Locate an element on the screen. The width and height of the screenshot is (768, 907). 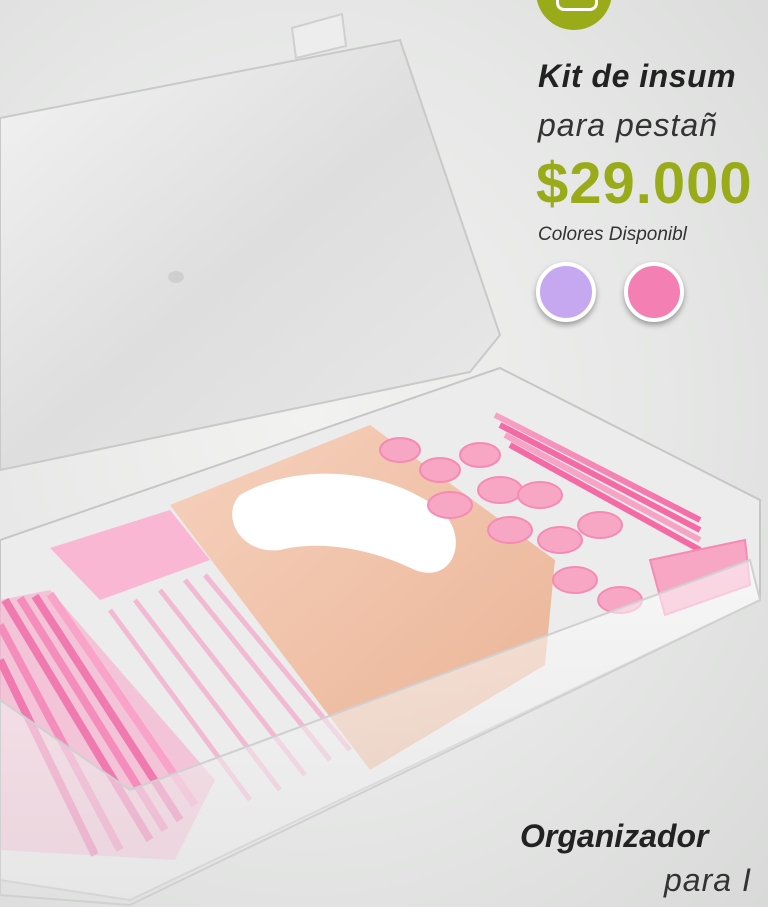
footer-caption-line2: para I is located at coordinates (708, 880).